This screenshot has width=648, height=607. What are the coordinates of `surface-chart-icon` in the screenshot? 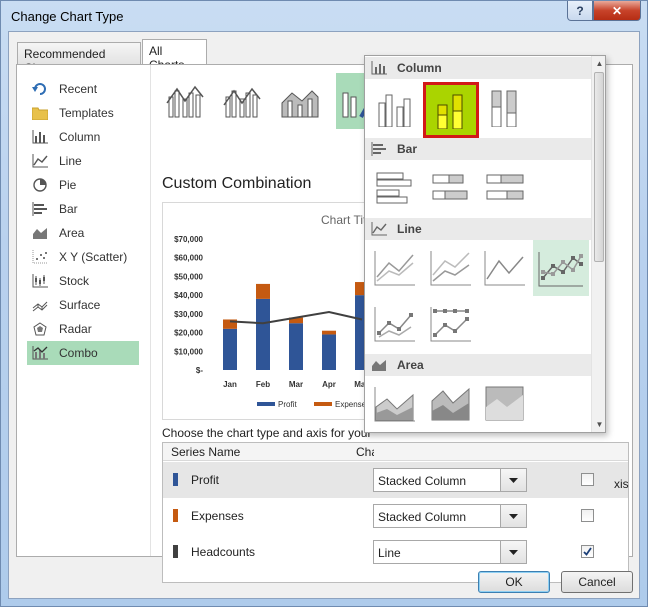 It's located at (40, 305).